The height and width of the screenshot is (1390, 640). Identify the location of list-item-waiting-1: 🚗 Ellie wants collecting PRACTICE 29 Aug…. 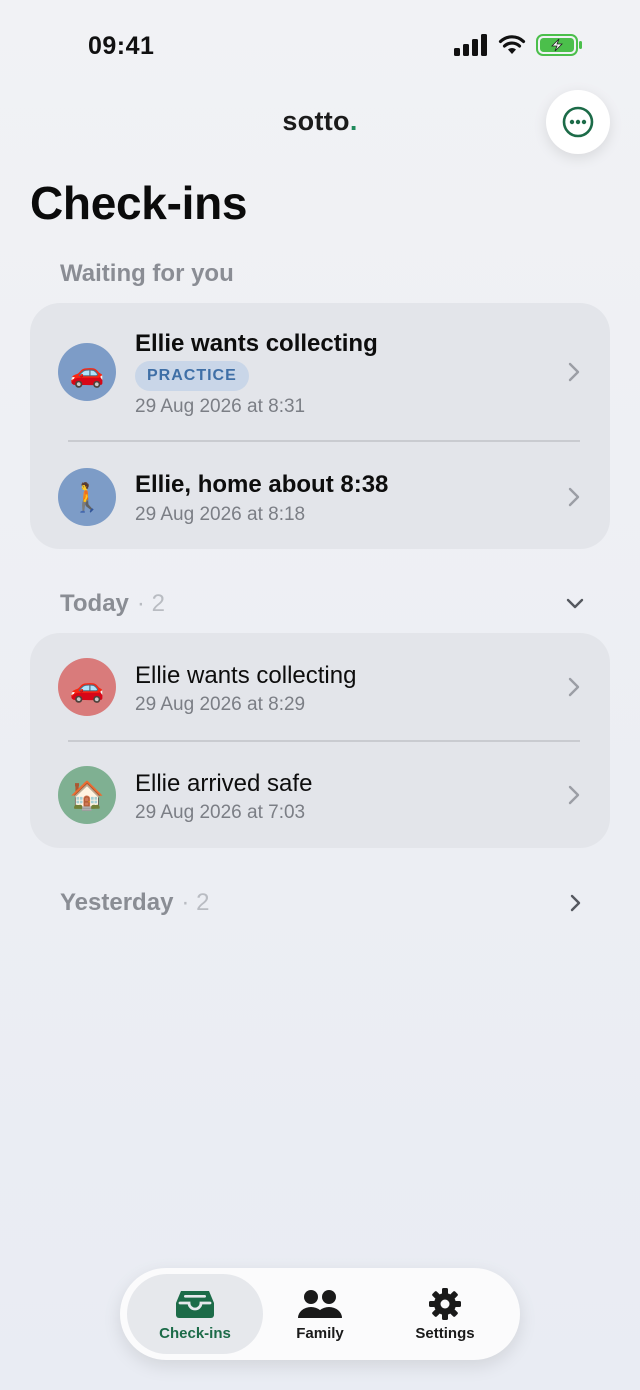
(320, 372).